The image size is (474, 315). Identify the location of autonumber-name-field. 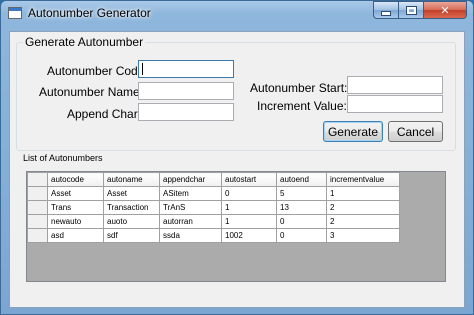
(186, 91).